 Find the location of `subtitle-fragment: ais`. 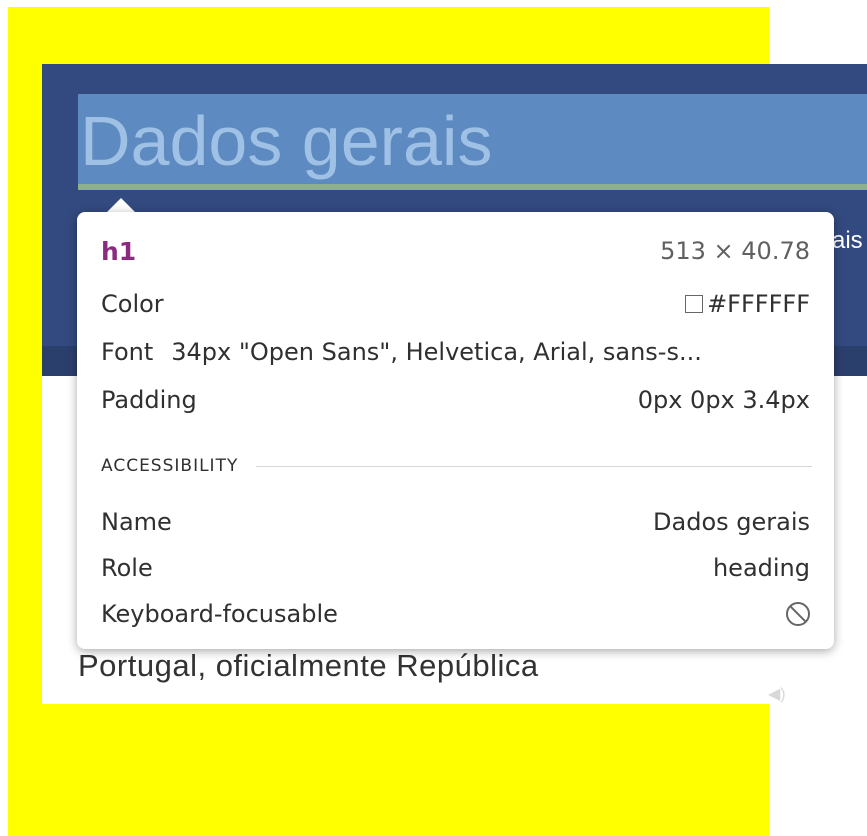

subtitle-fragment: ais is located at coordinates (847, 240).